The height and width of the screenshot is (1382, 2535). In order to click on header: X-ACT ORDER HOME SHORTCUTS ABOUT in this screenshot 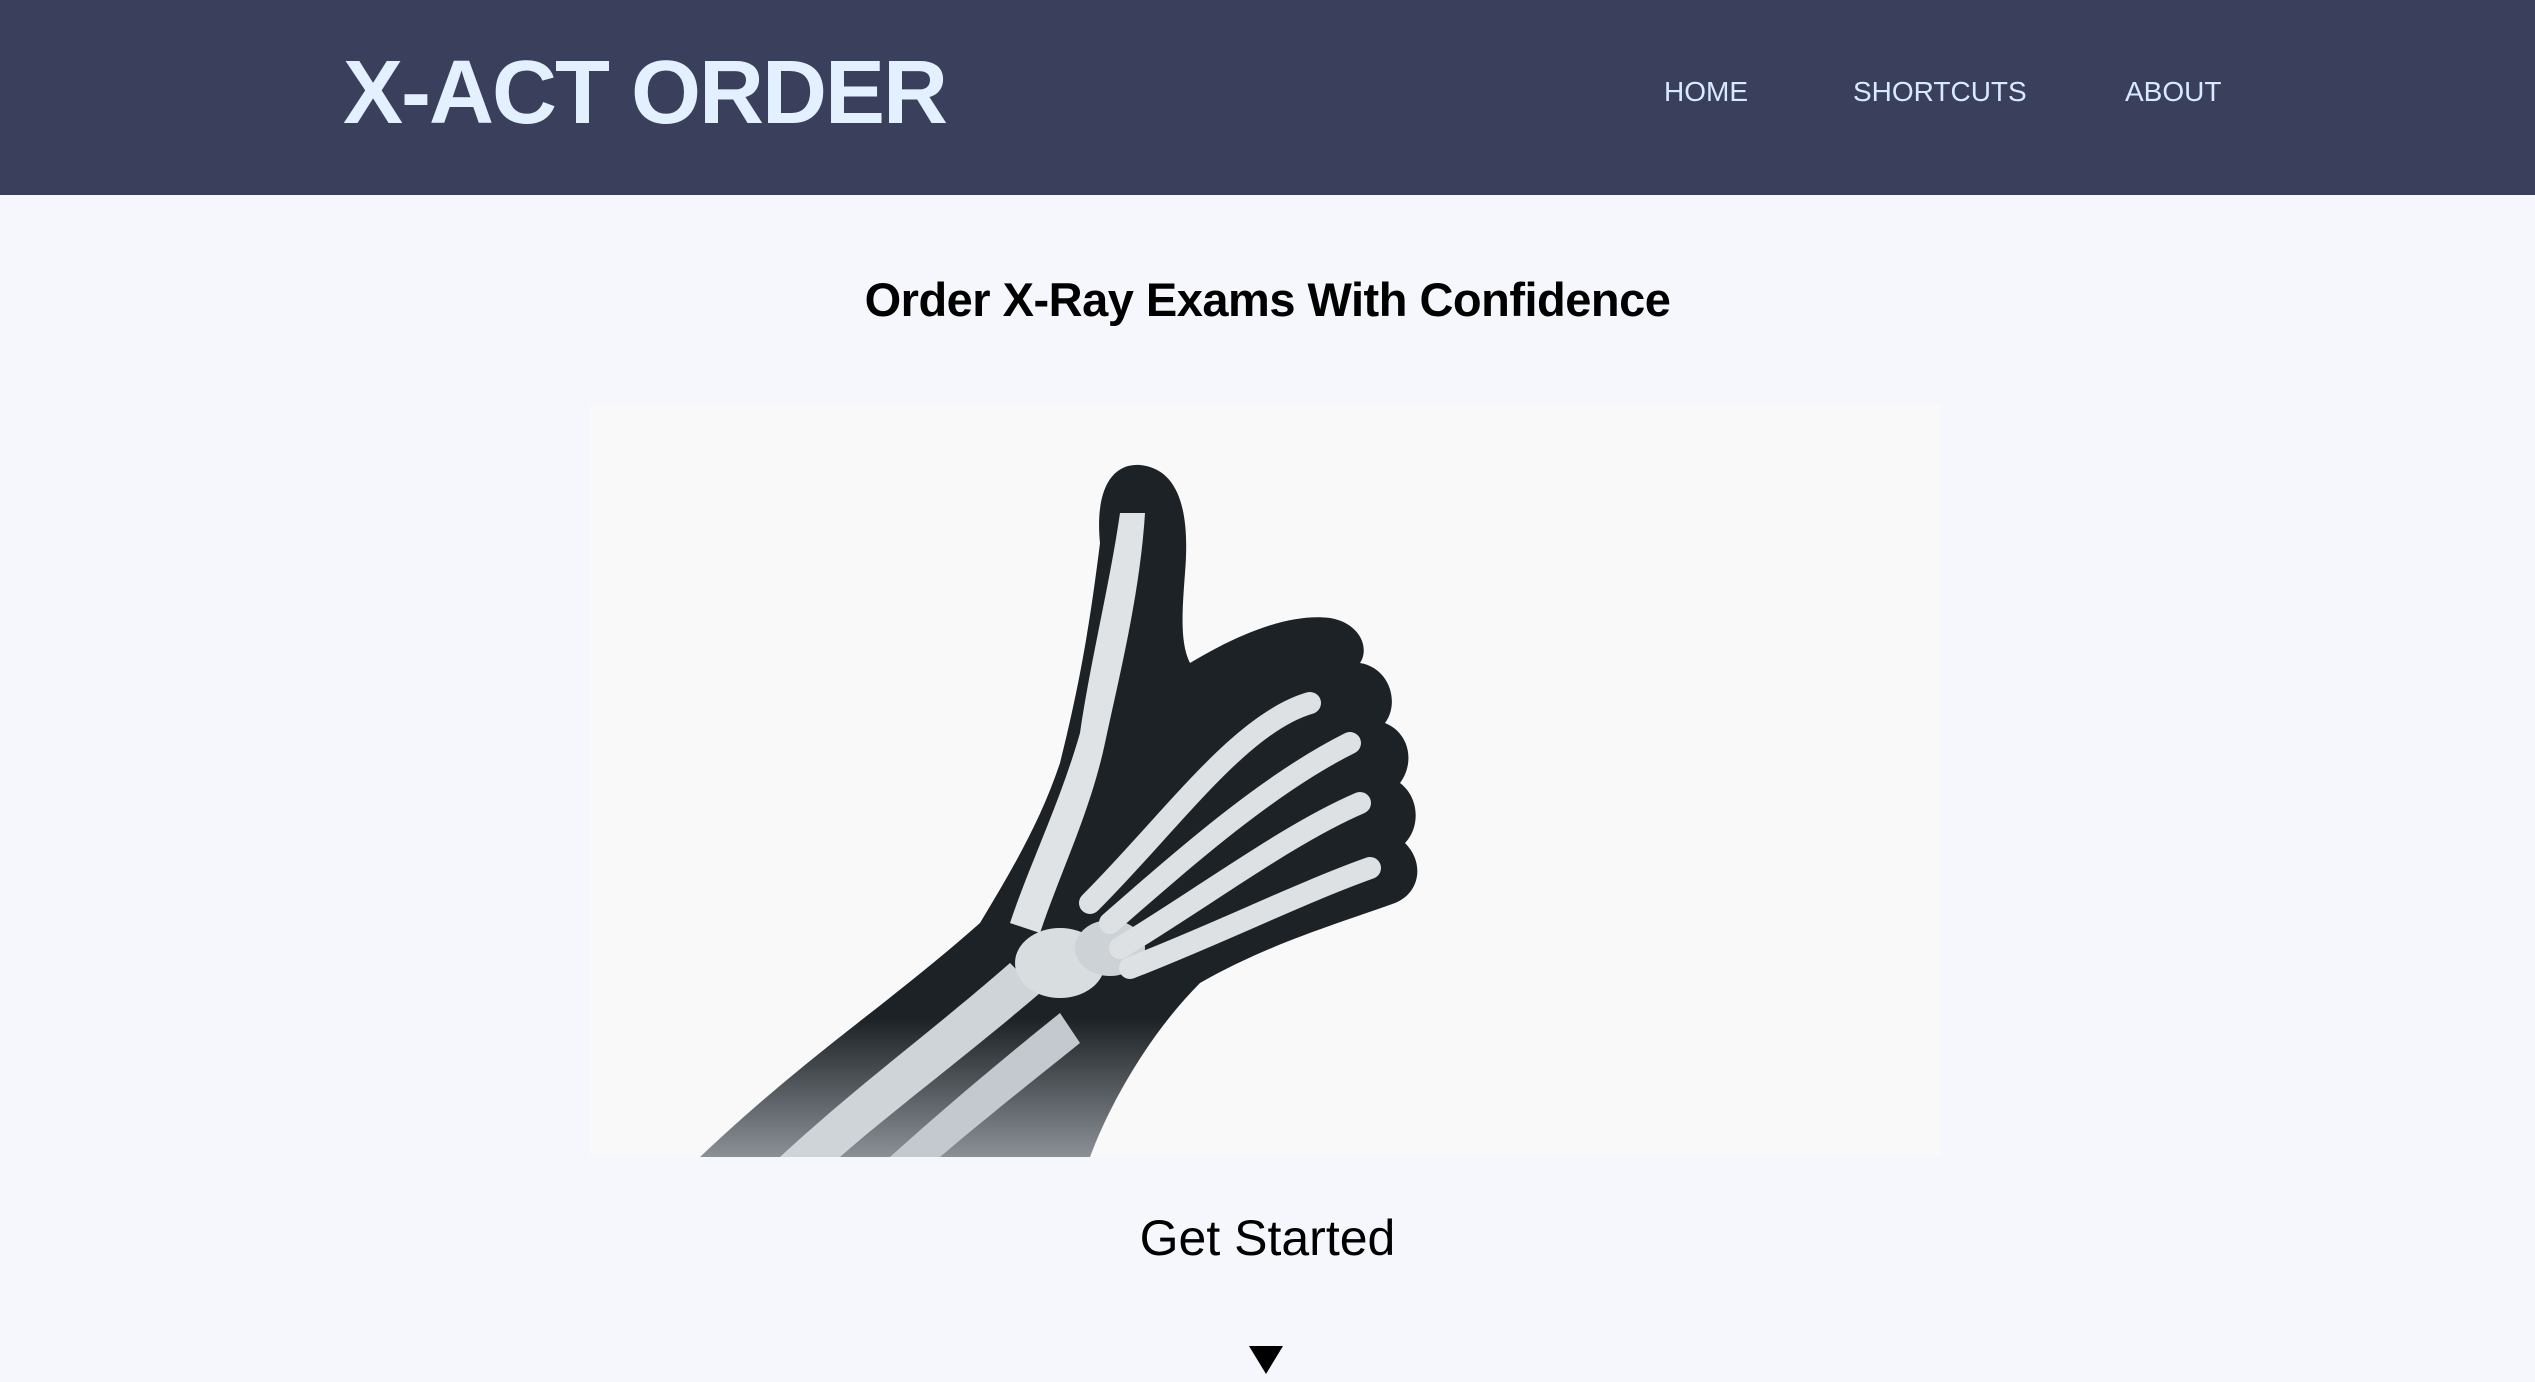, I will do `click(1267, 97)`.